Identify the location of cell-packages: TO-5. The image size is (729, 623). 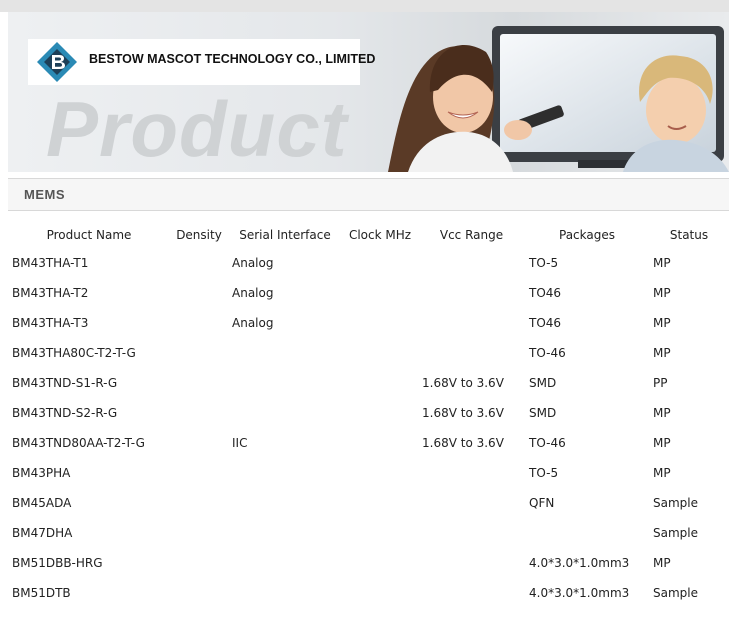
(544, 473).